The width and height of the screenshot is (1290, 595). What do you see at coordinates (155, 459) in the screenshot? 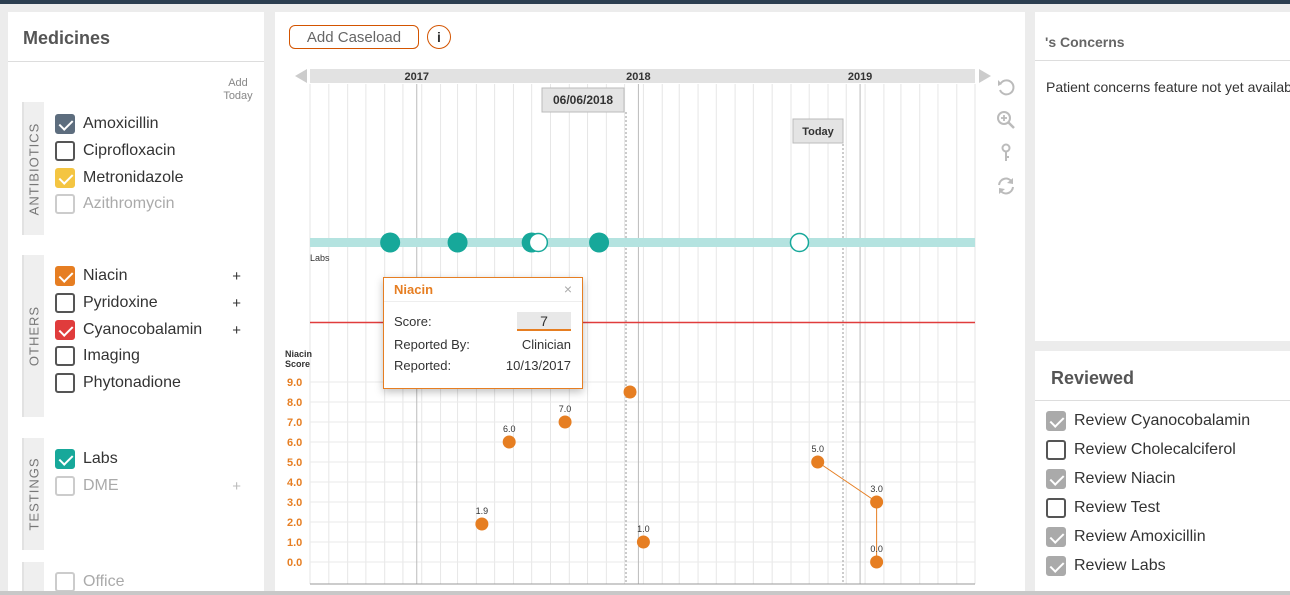
I see `medicine-item-labs: Labs` at bounding box center [155, 459].